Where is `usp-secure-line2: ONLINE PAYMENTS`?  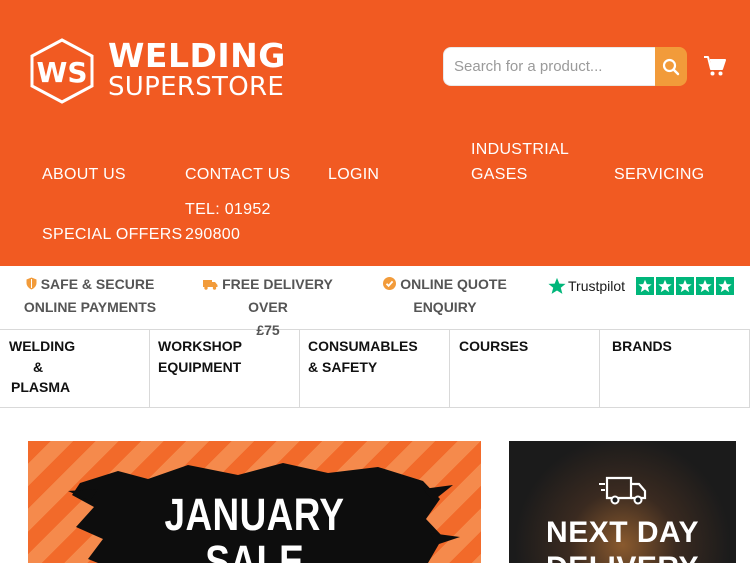
usp-secure-line2: ONLINE PAYMENTS is located at coordinates (90, 307).